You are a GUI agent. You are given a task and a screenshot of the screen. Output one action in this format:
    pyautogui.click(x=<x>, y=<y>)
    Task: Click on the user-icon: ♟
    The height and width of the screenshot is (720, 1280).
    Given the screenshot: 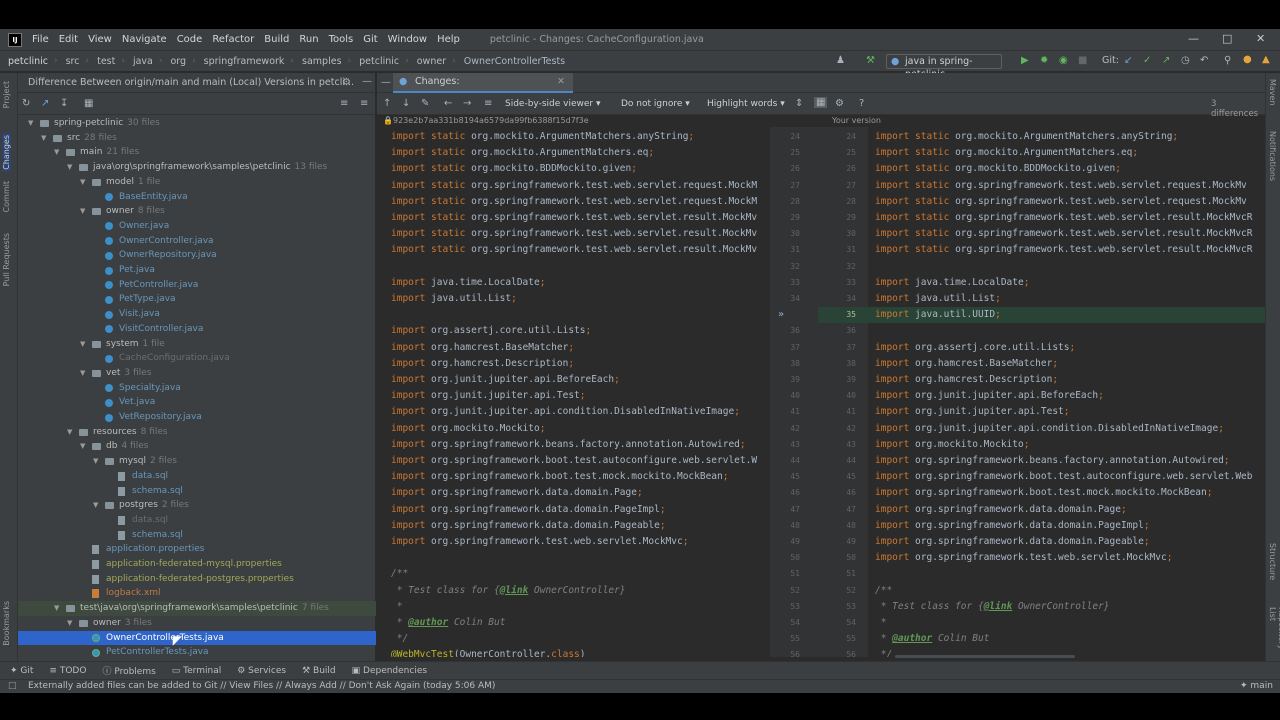 What is the action you would take?
    pyautogui.click(x=840, y=60)
    